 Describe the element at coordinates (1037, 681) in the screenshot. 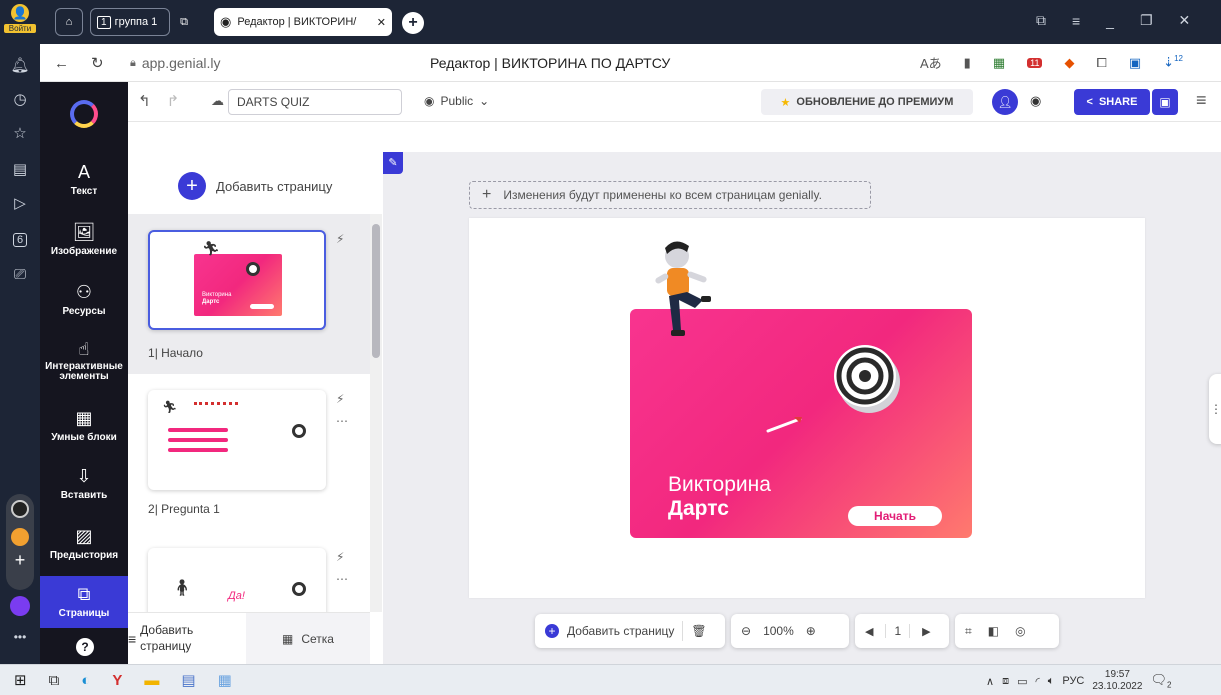

I see `network-icon: ◜` at that location.